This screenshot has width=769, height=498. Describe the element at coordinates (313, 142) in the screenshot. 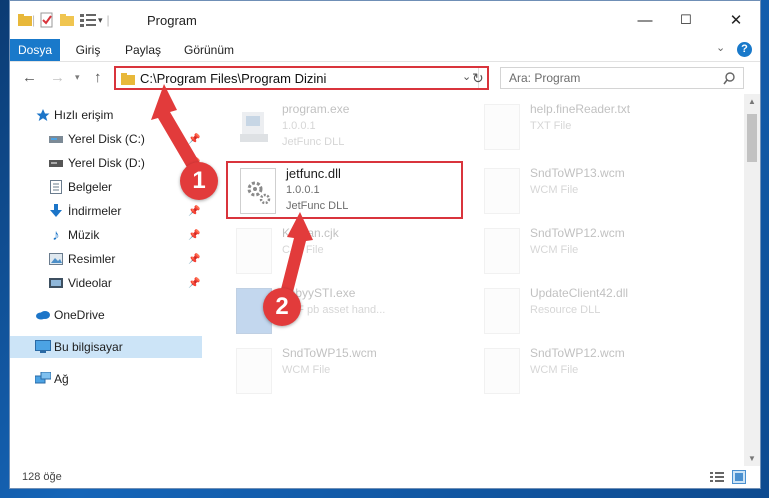

I see `file-description: JetFunc DLL` at that location.